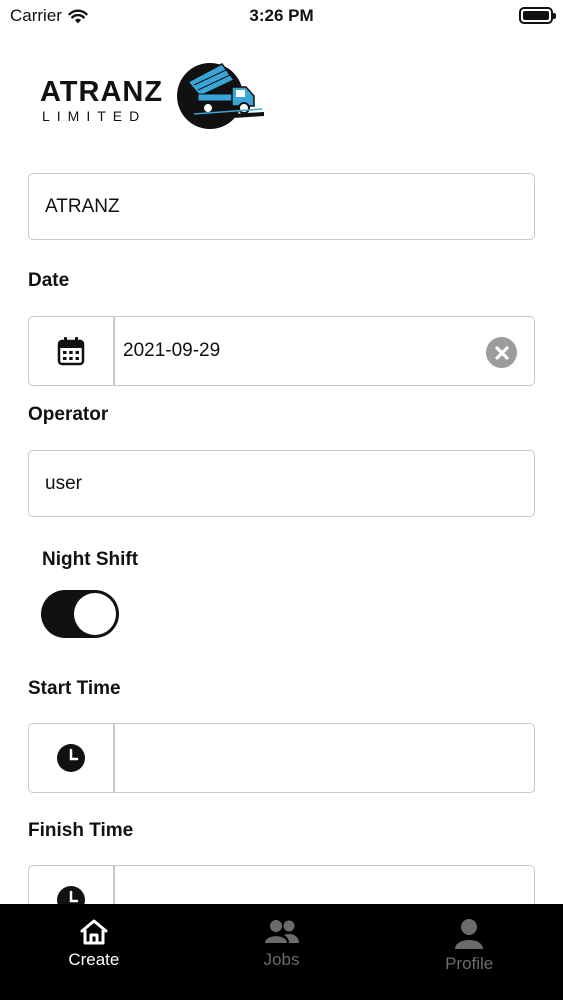  Describe the element at coordinates (90, 559) in the screenshot. I see `night-shift-label: Night Shift` at that location.